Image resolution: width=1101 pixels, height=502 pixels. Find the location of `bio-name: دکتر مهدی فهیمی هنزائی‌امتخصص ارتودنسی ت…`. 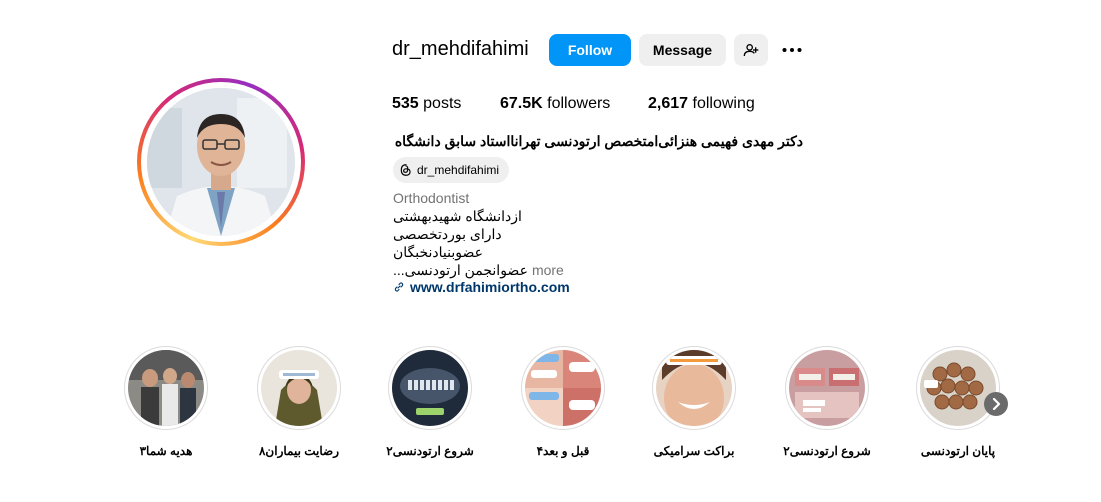

bio-name: دکتر مهدی فهیمی هنزائی‌امتخصص ارتودنسی ت… is located at coordinates (598, 141).